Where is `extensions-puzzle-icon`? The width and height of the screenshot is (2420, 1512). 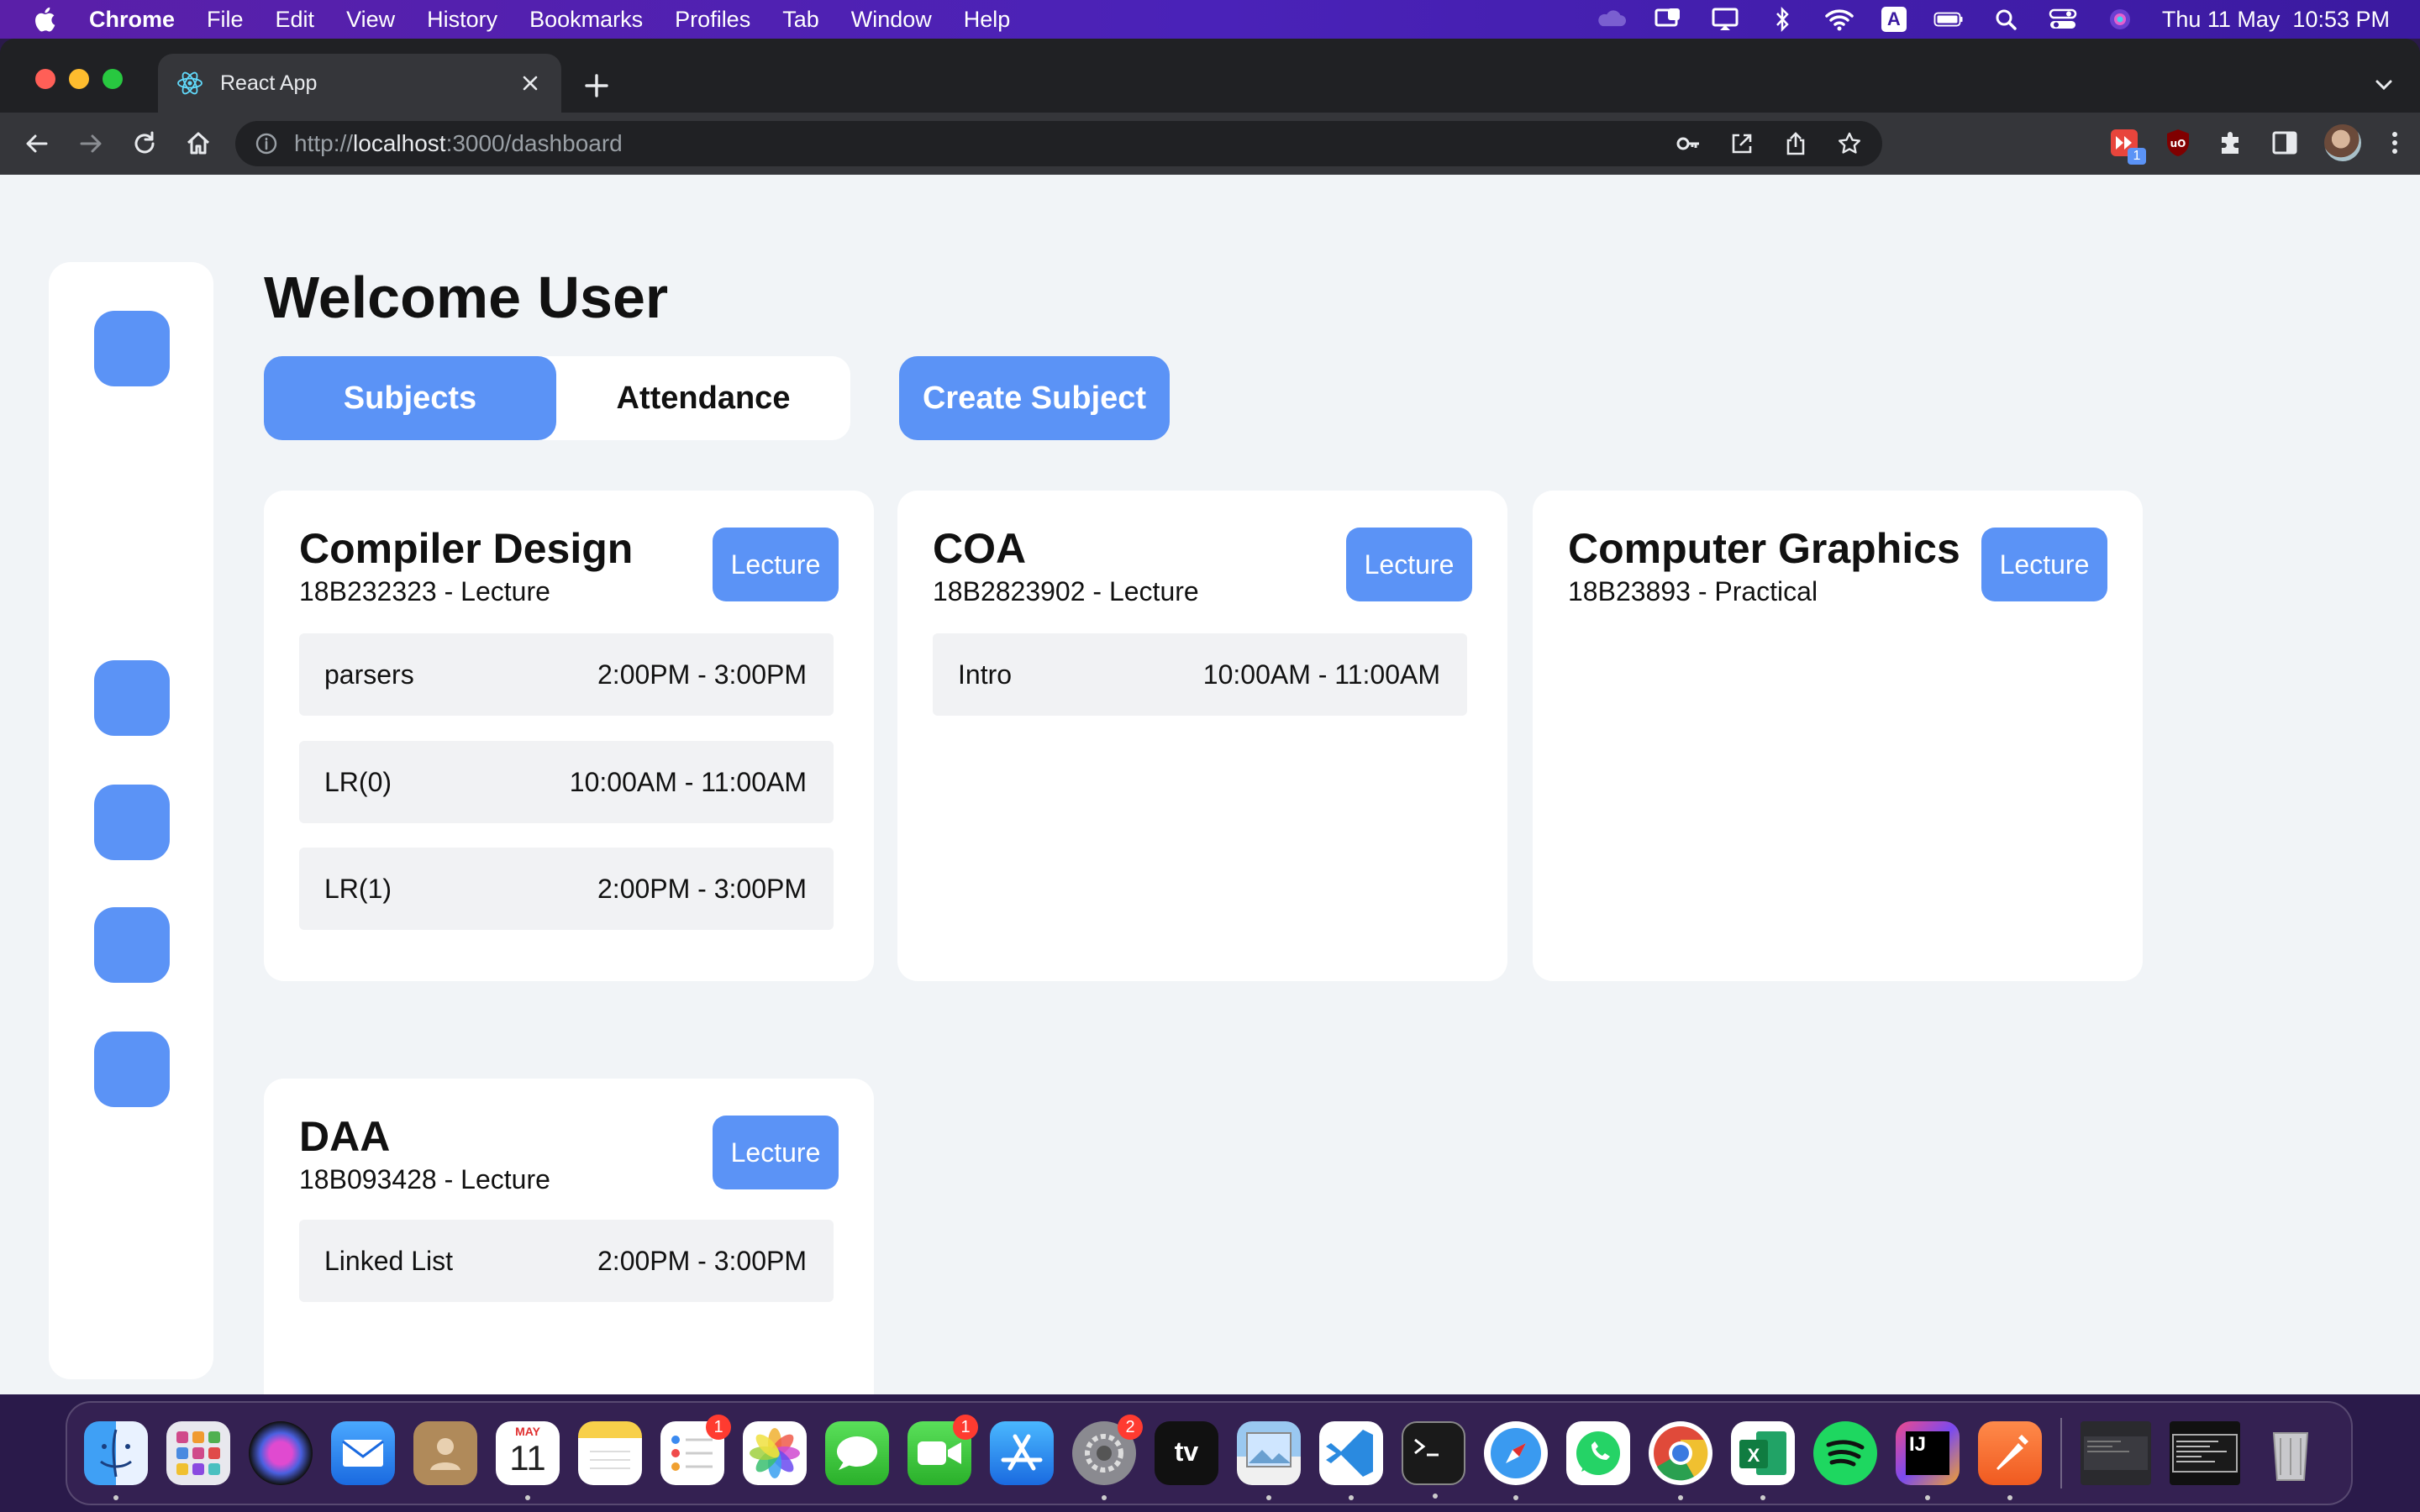 extensions-puzzle-icon is located at coordinates (2231, 143).